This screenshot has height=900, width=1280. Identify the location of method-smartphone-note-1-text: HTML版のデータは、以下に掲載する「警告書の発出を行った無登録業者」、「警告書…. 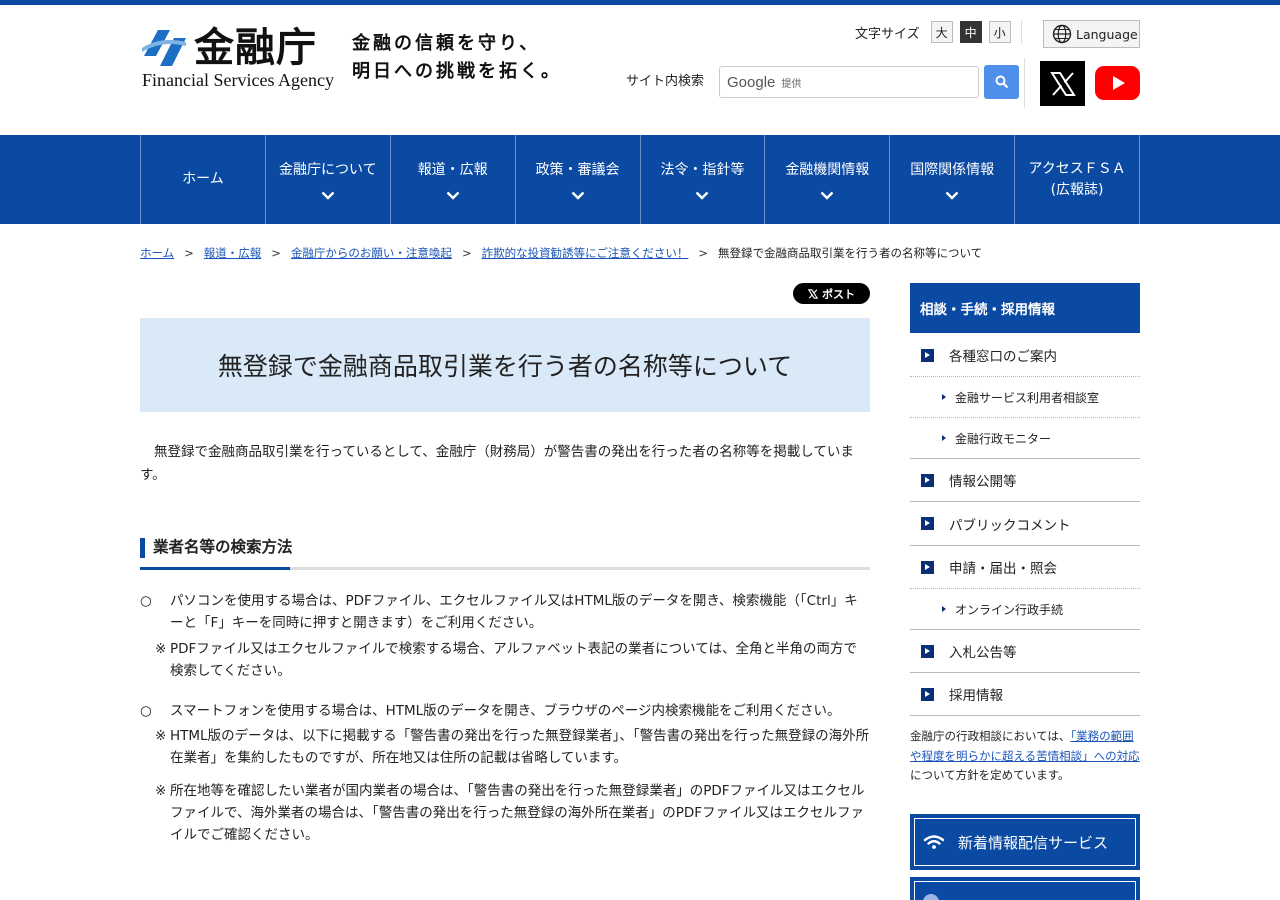
(520, 747).